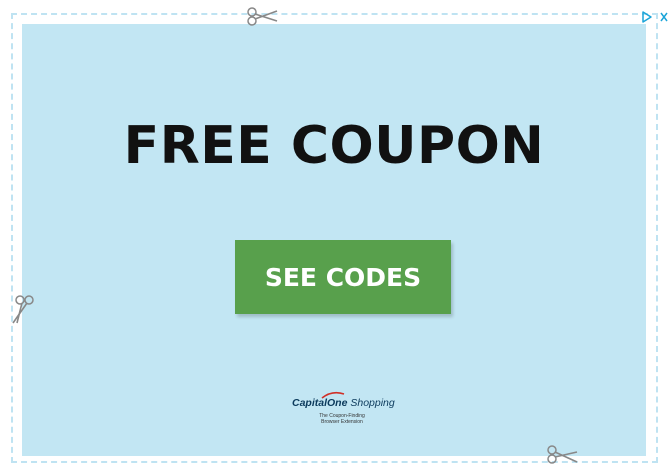  Describe the element at coordinates (342, 422) in the screenshot. I see `brand-tagline-line2: Browser Extension` at that location.